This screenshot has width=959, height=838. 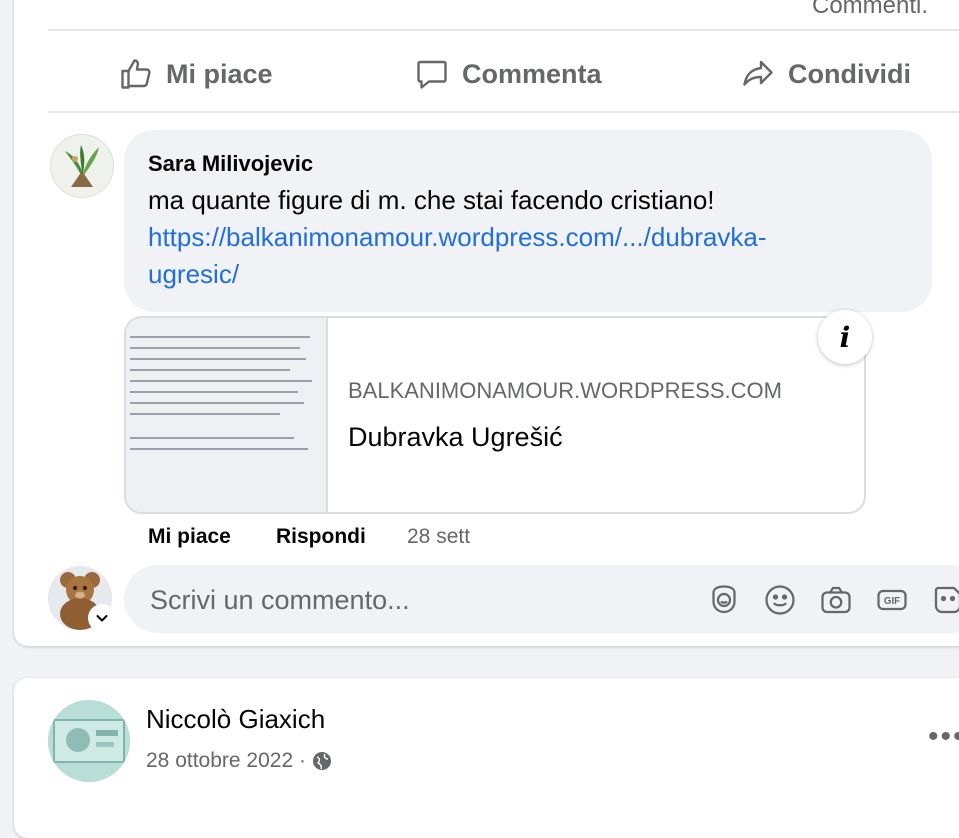 What do you see at coordinates (219, 73) in the screenshot?
I see `like-label: Mi piace` at bounding box center [219, 73].